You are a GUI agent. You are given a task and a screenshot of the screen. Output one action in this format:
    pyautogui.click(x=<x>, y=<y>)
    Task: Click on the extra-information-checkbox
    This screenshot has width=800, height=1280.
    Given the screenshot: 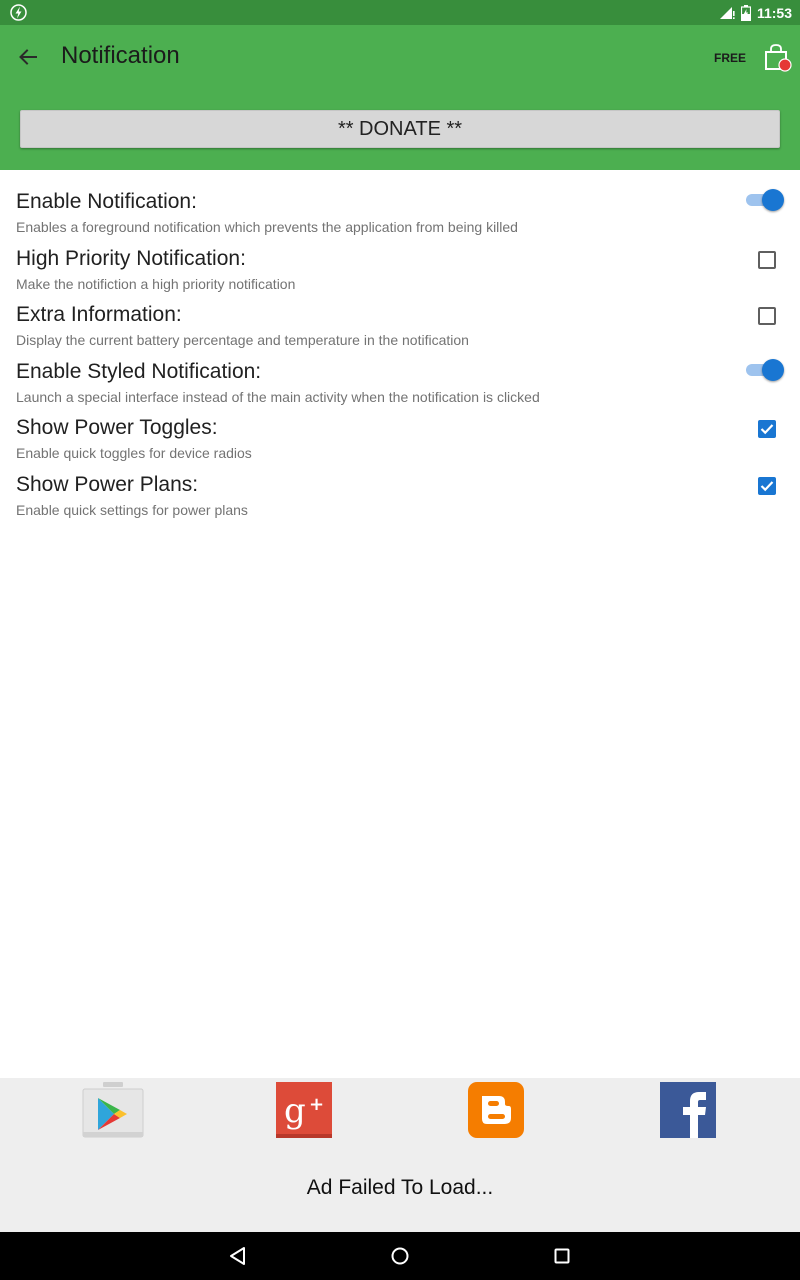 What is the action you would take?
    pyautogui.click(x=767, y=316)
    